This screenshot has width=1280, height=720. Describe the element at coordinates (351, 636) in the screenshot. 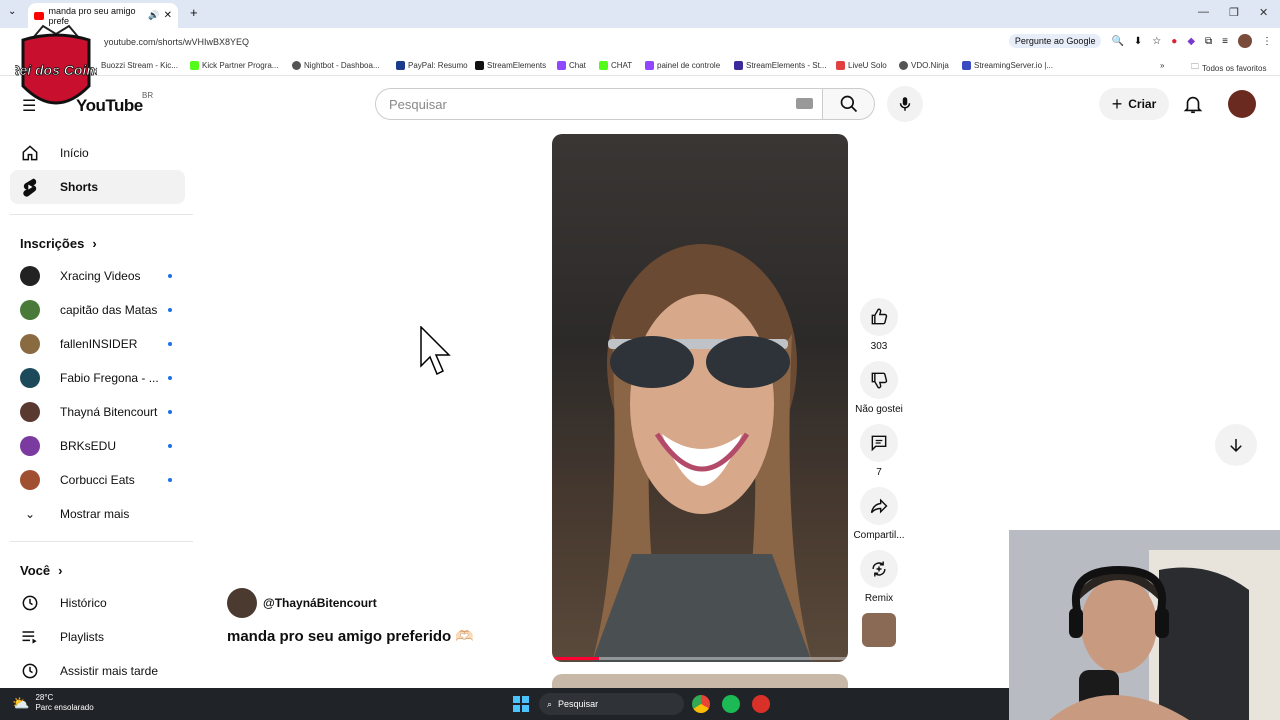

I see `short-title: manda pro seu amigo preferido 🫶🏻` at that location.